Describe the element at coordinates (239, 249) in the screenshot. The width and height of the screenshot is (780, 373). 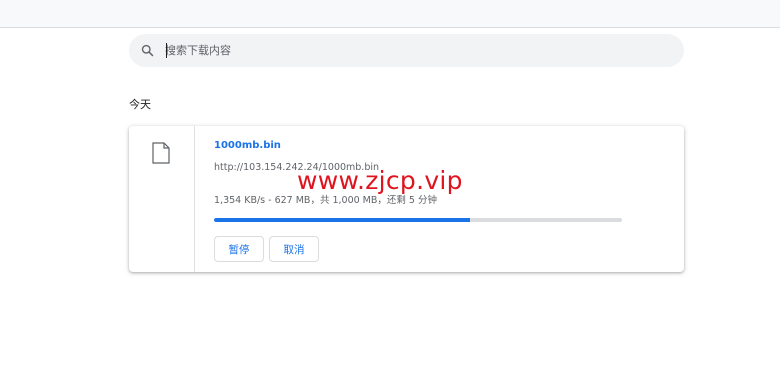
I see `pause-button: 暂停` at that location.